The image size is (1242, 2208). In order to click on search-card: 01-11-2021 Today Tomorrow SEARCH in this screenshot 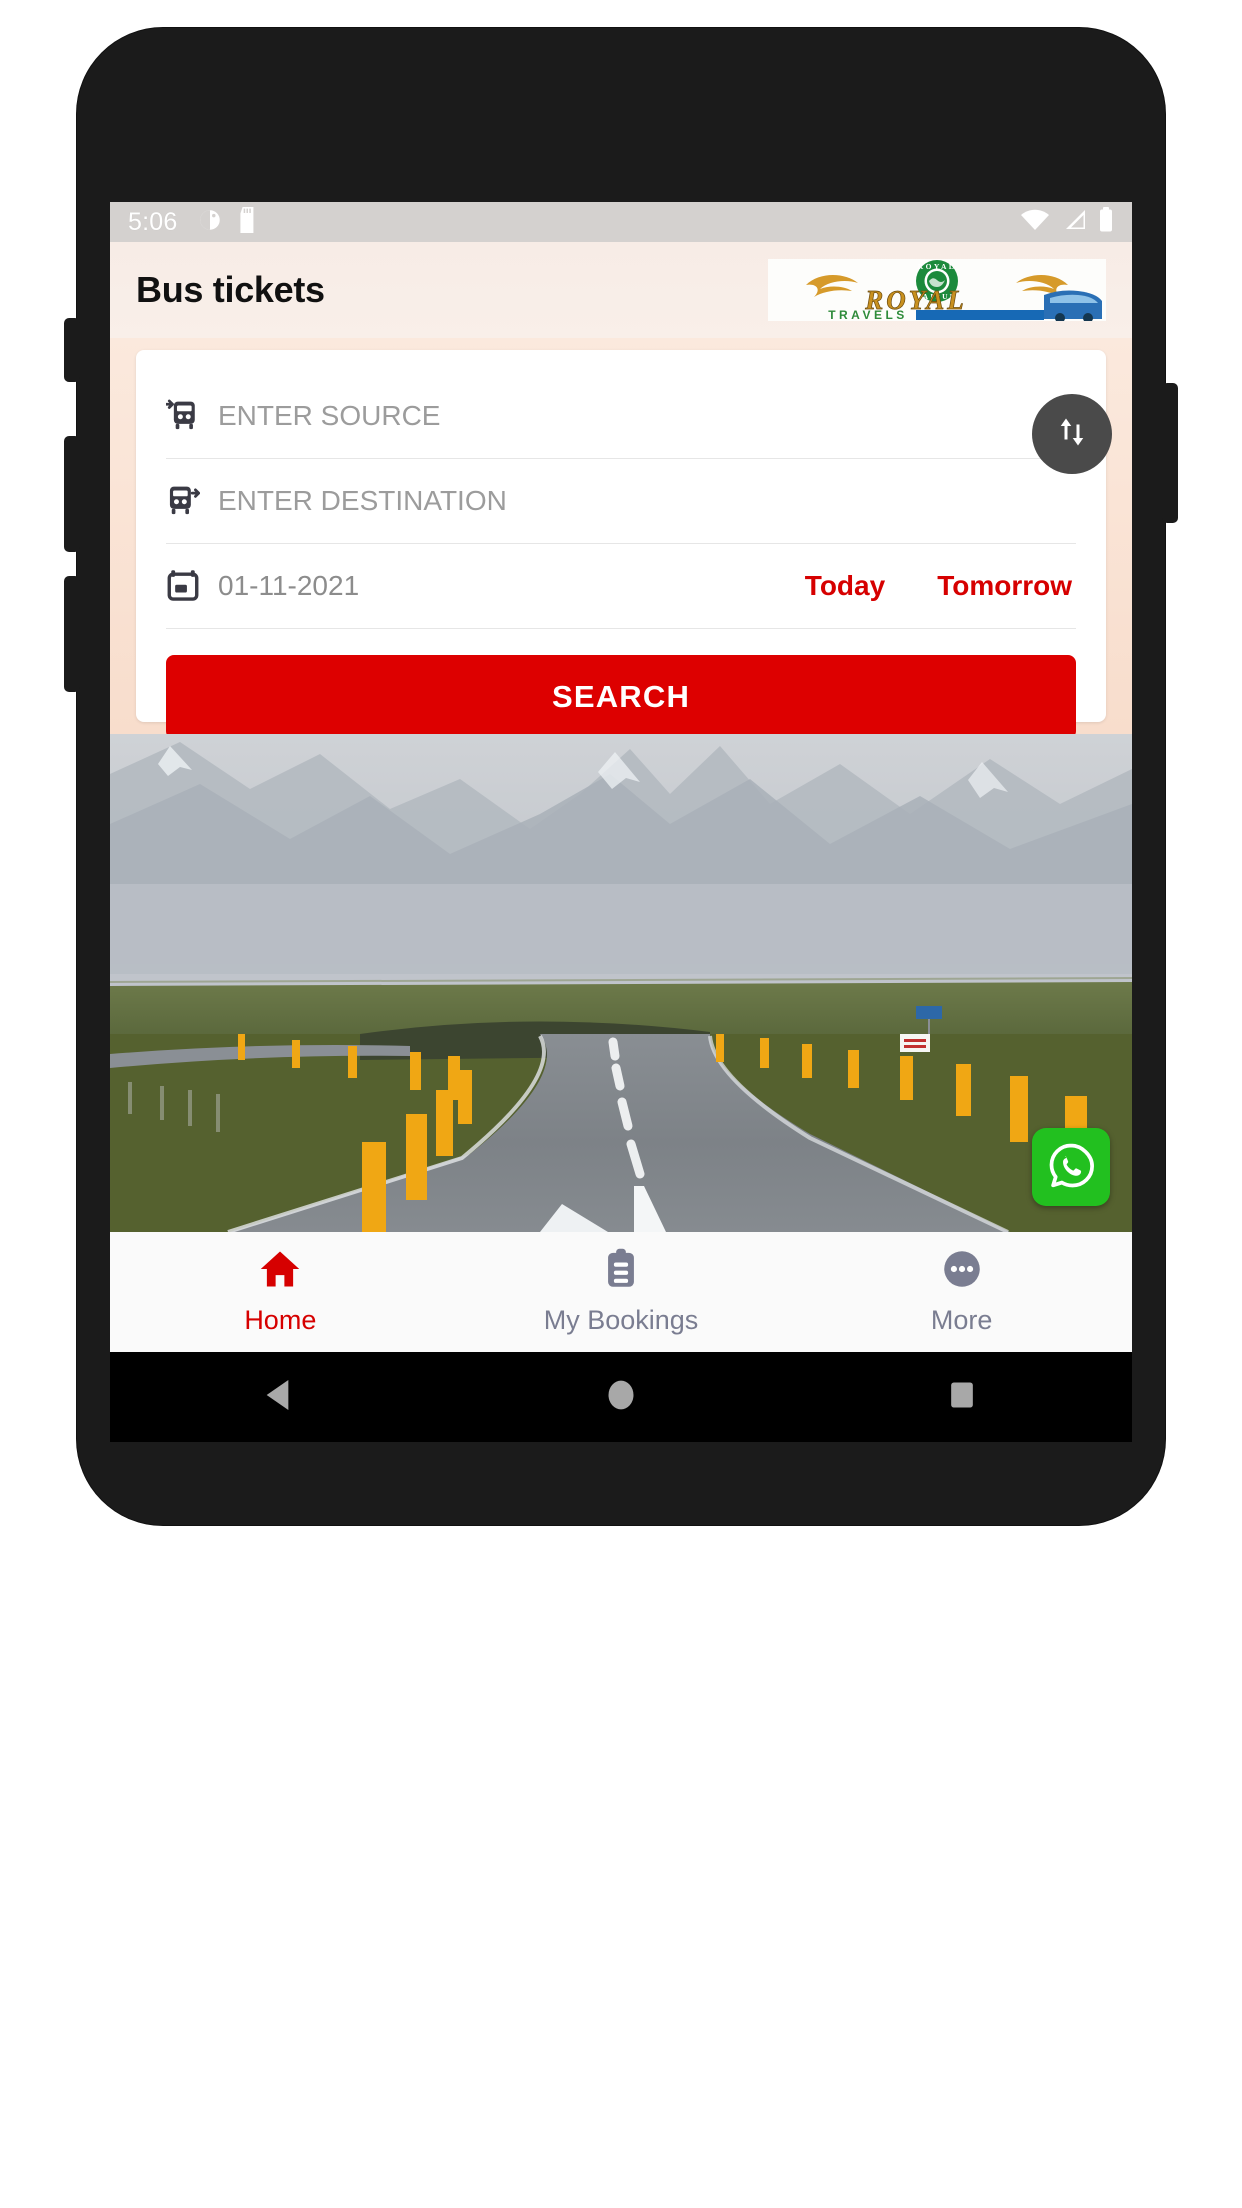, I will do `click(624, 544)`.